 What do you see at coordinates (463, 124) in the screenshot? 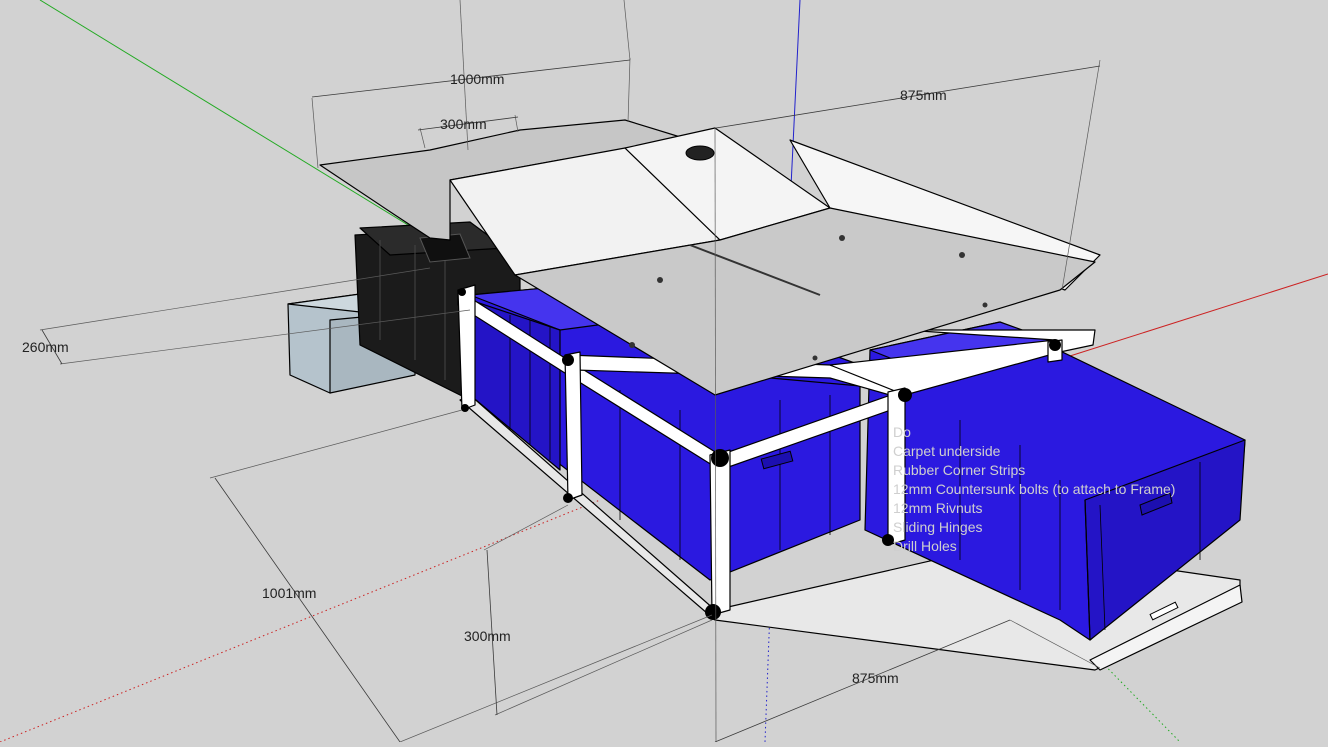
I see `dim-label-top-inner: 300mm` at bounding box center [463, 124].